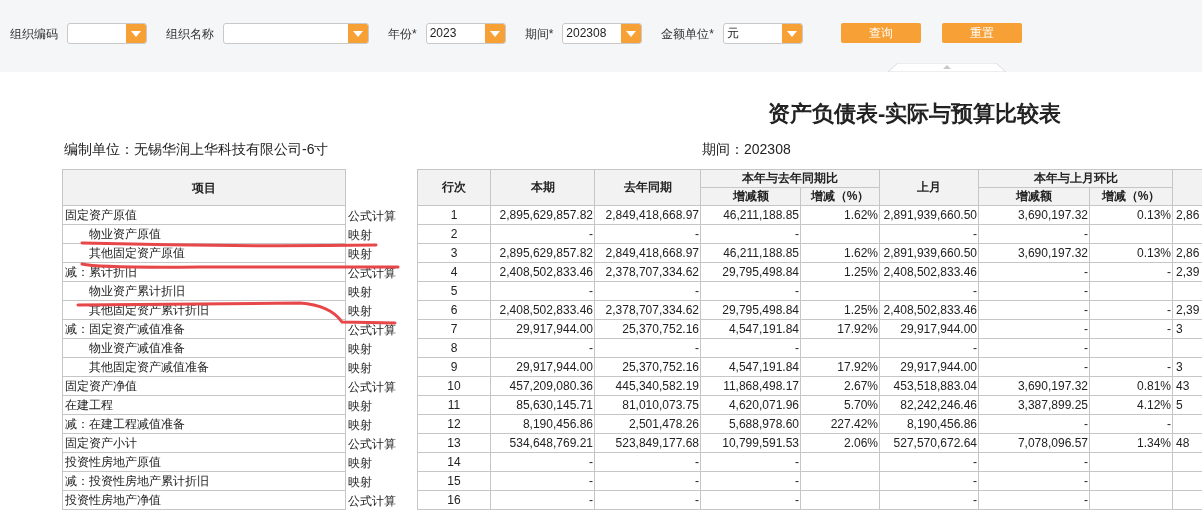 This screenshot has height=514, width=1202. Describe the element at coordinates (454, 329) in the screenshot. I see `table-cell: 7` at that location.